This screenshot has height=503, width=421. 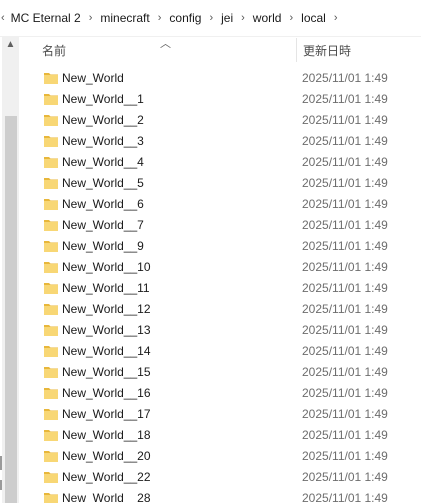 What do you see at coordinates (220, 267) in the screenshot?
I see `folder-row: New_World__10 2025/11/01 1:49` at bounding box center [220, 267].